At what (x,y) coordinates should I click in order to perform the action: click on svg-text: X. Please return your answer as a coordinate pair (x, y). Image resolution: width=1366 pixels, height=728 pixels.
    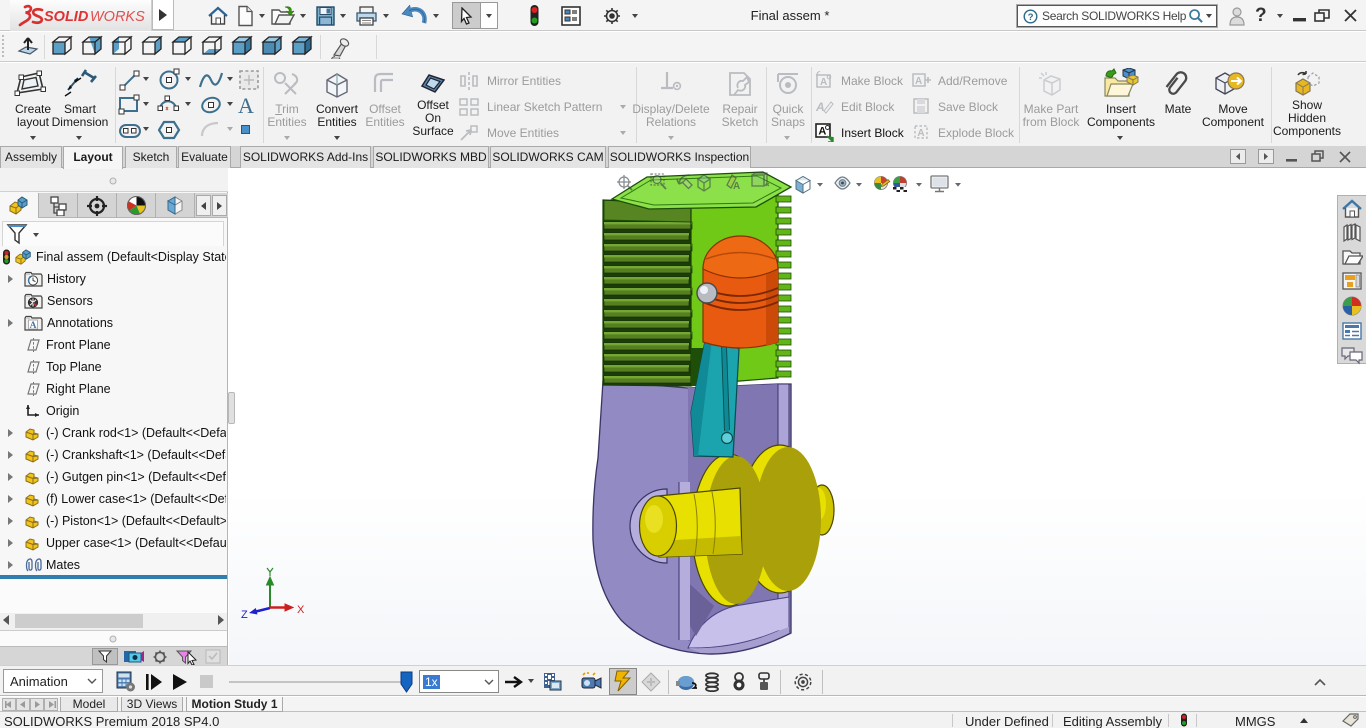
    Looking at the image, I should click on (301, 610).